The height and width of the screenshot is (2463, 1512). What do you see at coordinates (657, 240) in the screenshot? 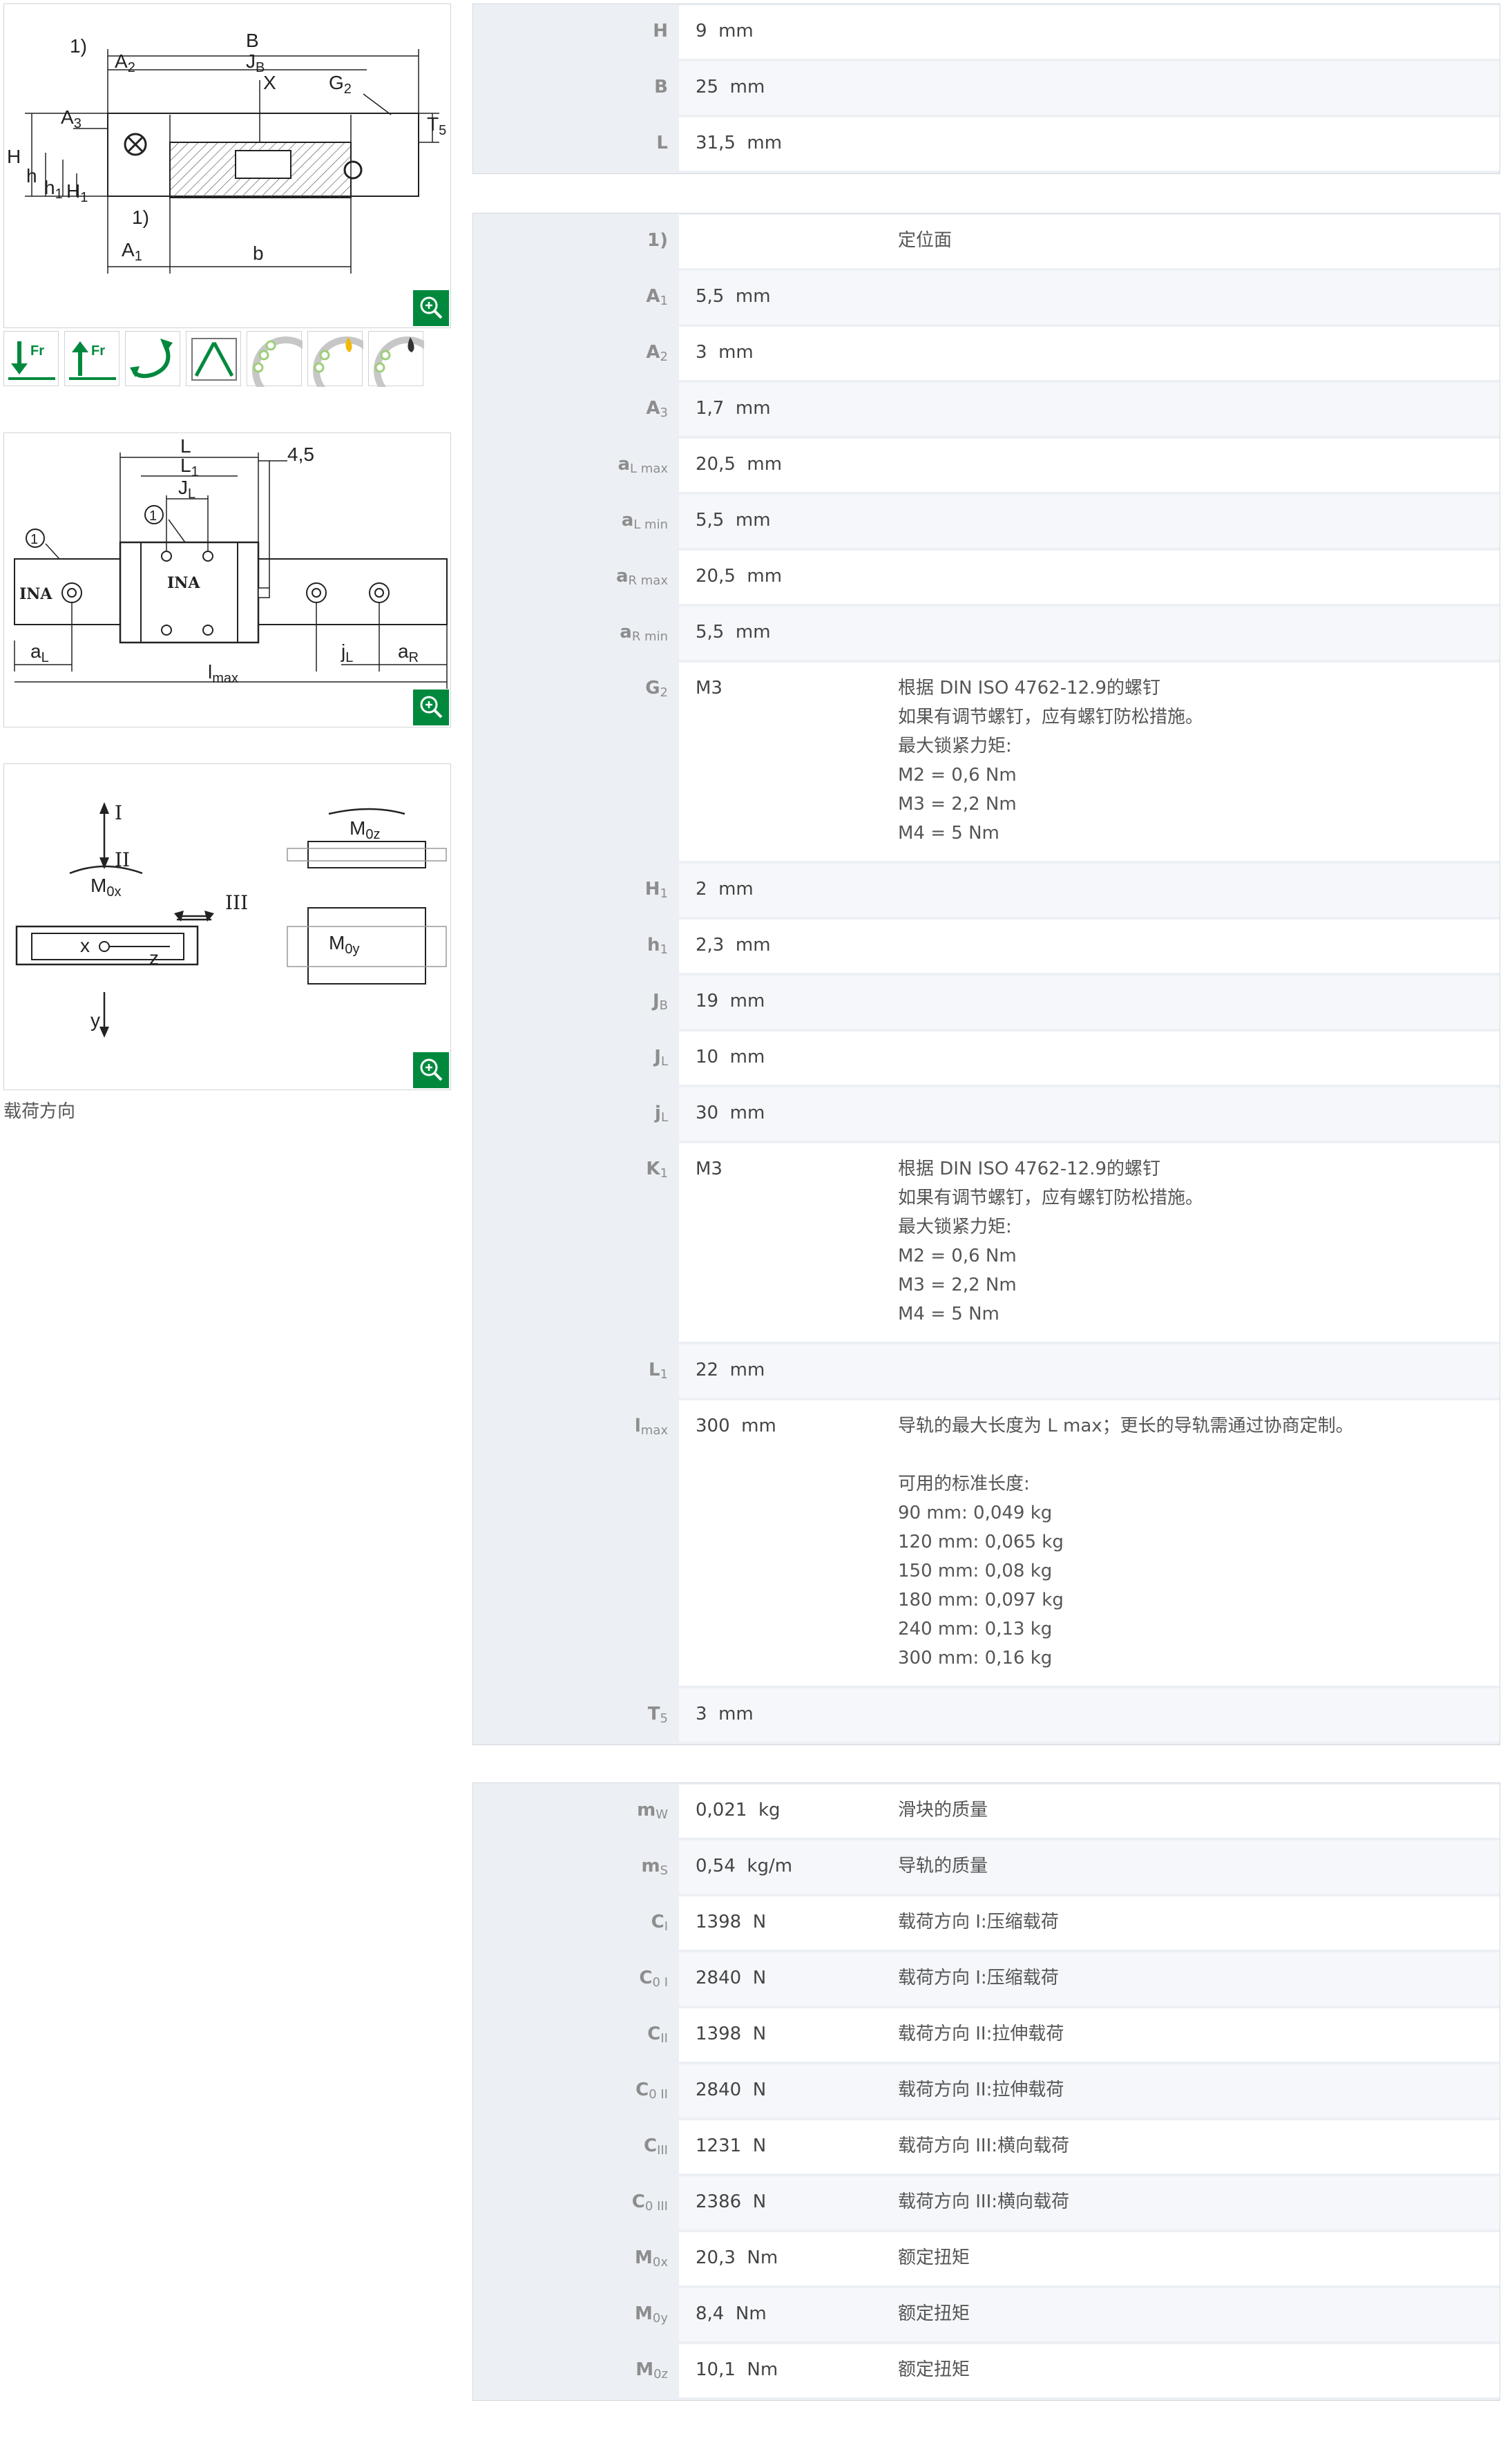
I see `row-label: 1)` at bounding box center [657, 240].